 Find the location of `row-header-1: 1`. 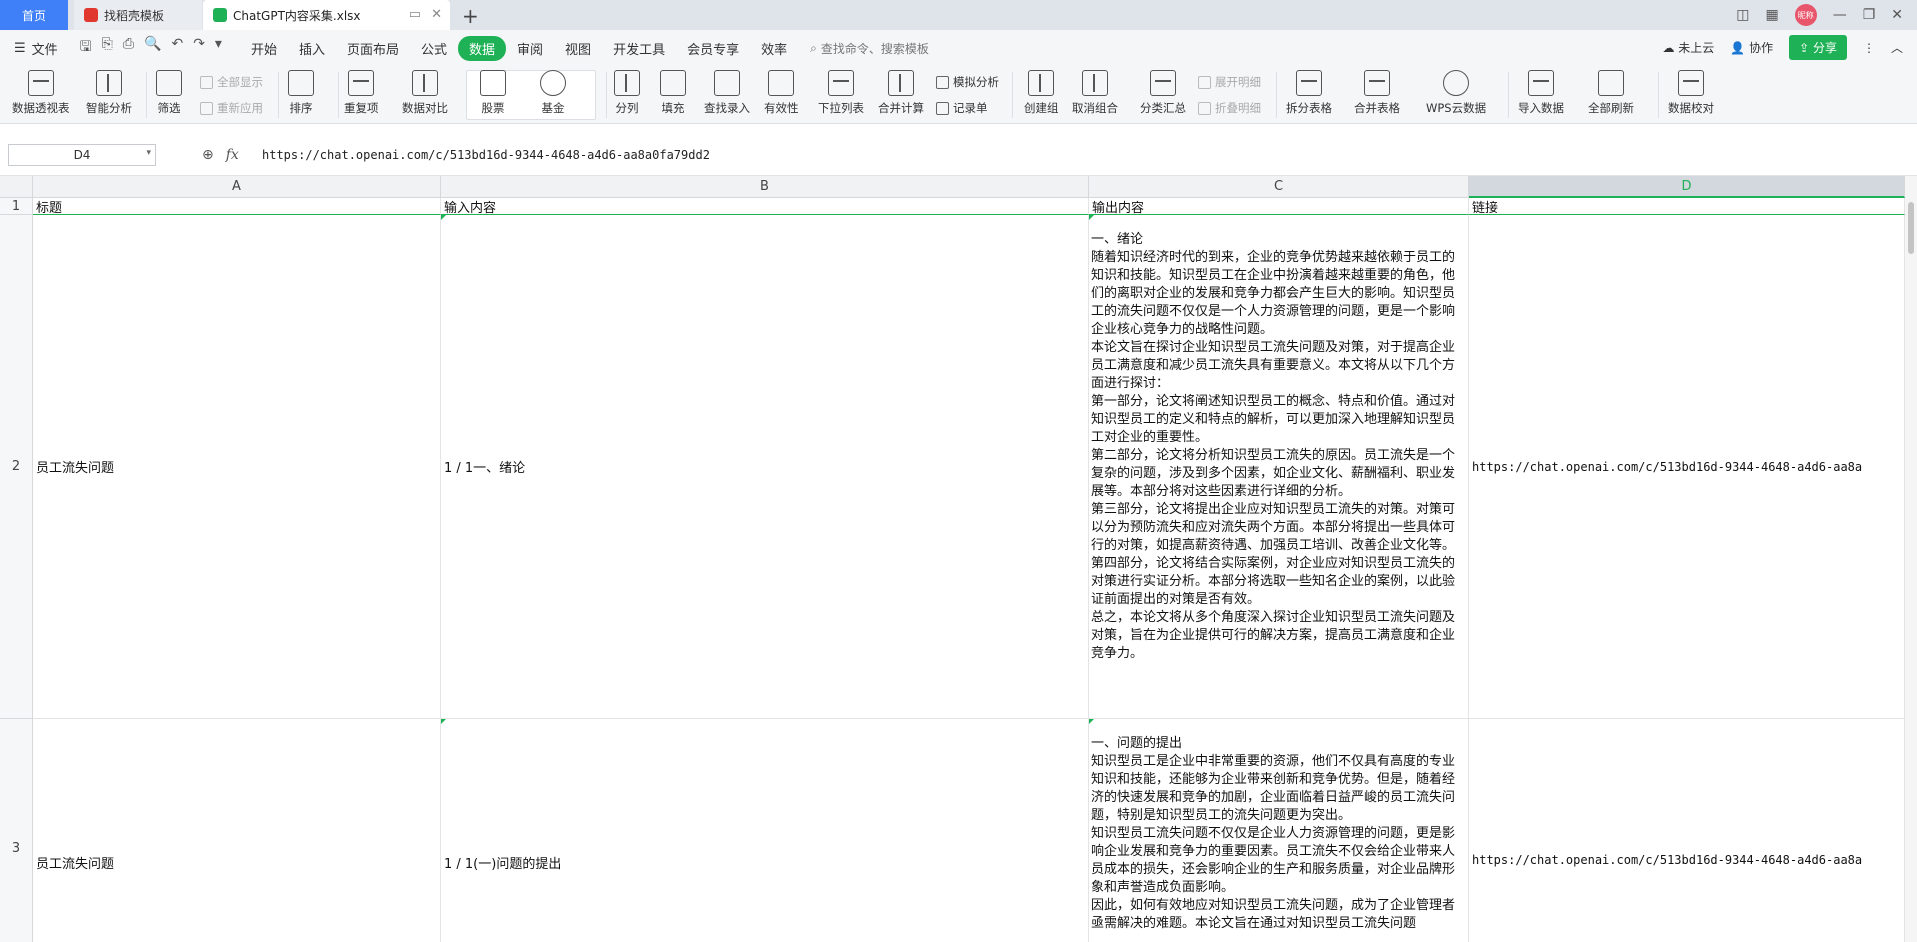

row-header-1: 1 is located at coordinates (16, 206).